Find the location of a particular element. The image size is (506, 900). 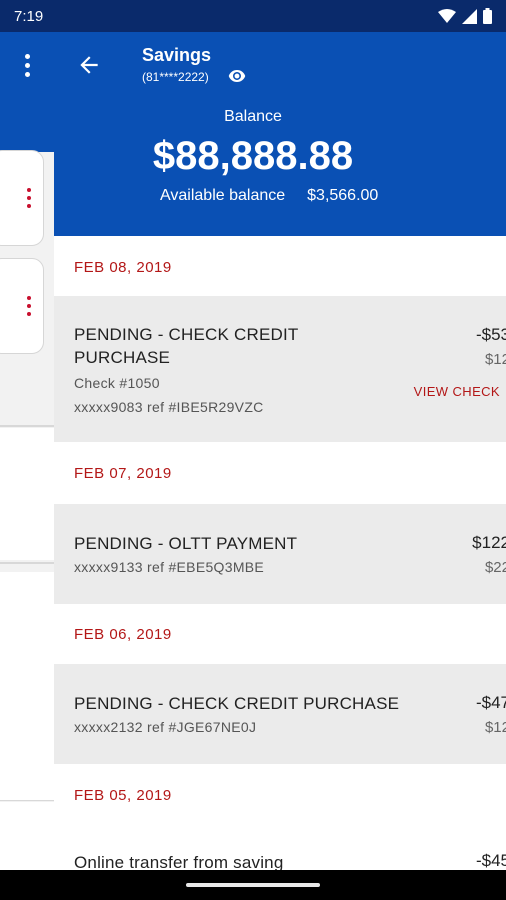

transaction-reference: xxxxx9133 ref #EBE5Q3MBE is located at coordinates (169, 567).